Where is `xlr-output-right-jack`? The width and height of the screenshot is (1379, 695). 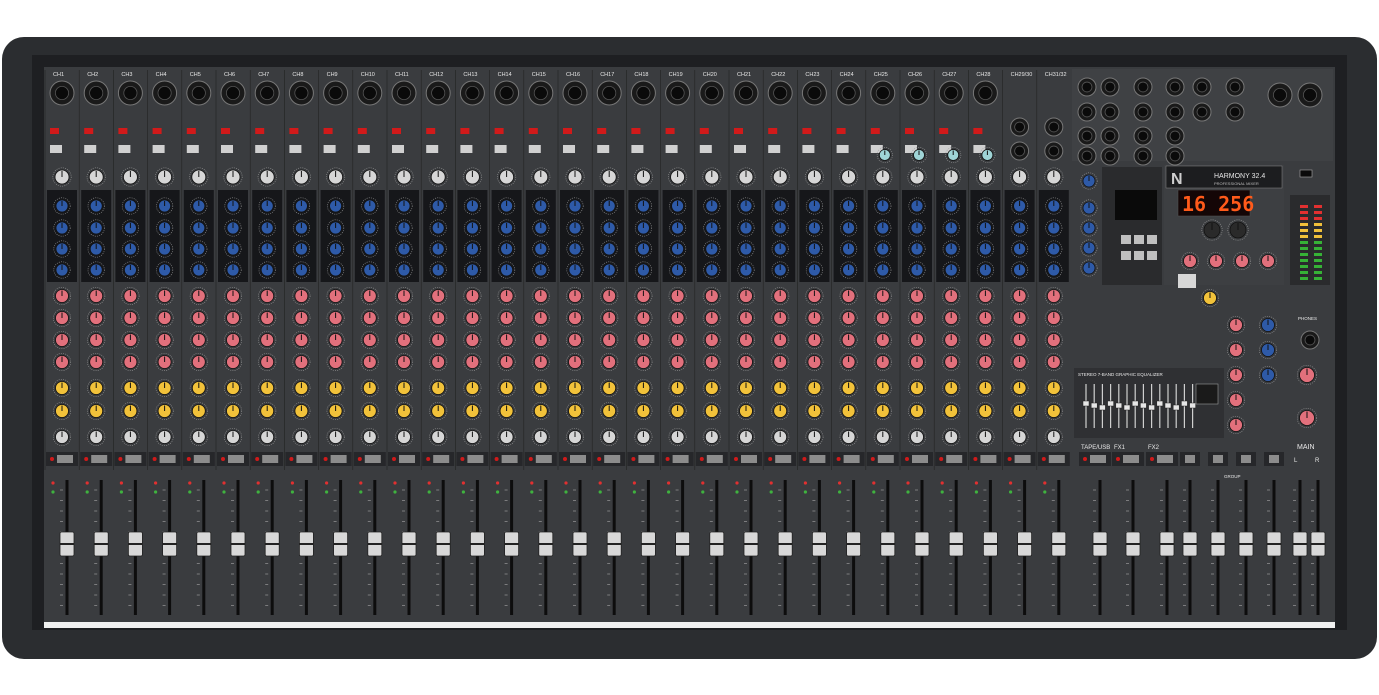 xlr-output-right-jack is located at coordinates (1310, 95).